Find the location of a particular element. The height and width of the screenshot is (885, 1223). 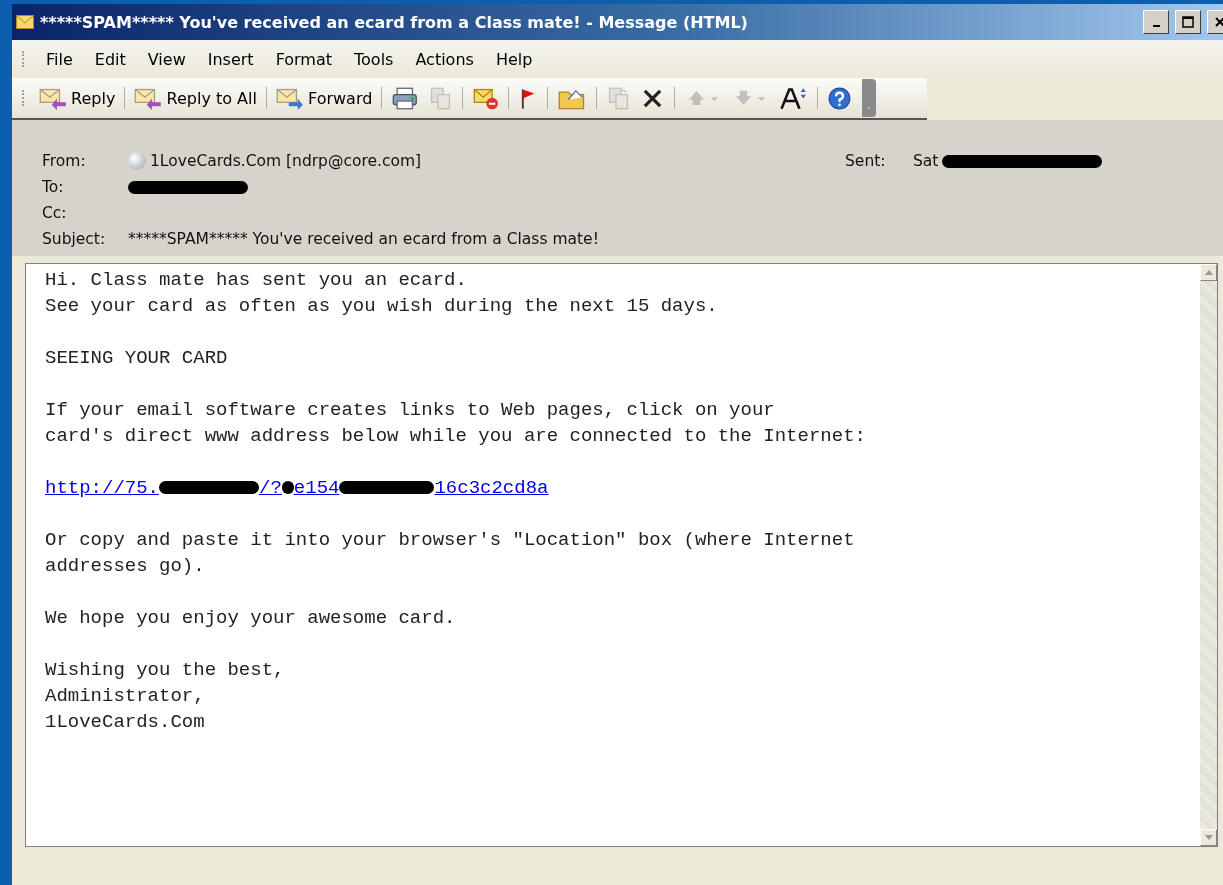

field-label: To: is located at coordinates (53, 187).